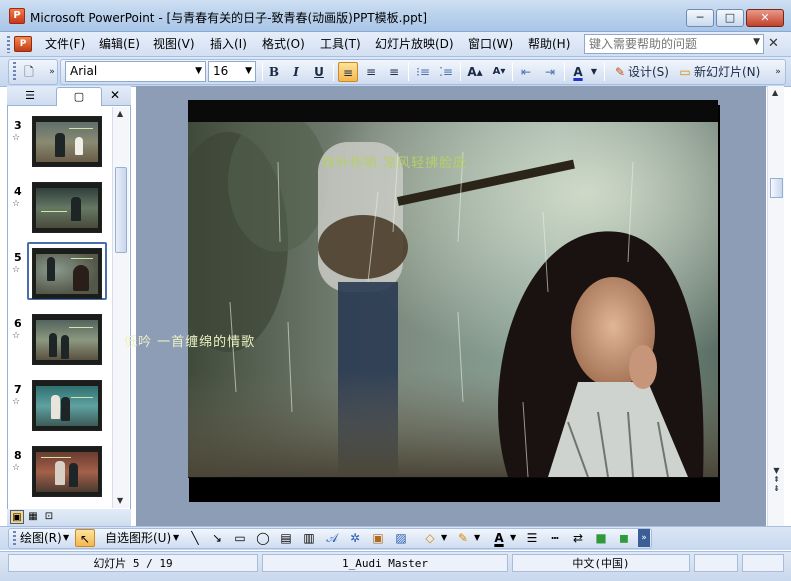  What do you see at coordinates (174, 44) in the screenshot?
I see `menu-view: 视图(V)` at bounding box center [174, 44].